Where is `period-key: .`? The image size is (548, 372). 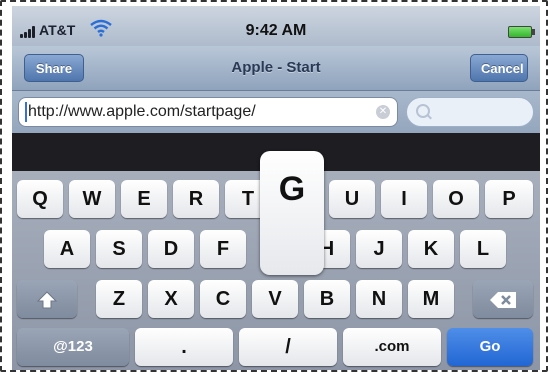 period-key: . is located at coordinates (184, 347).